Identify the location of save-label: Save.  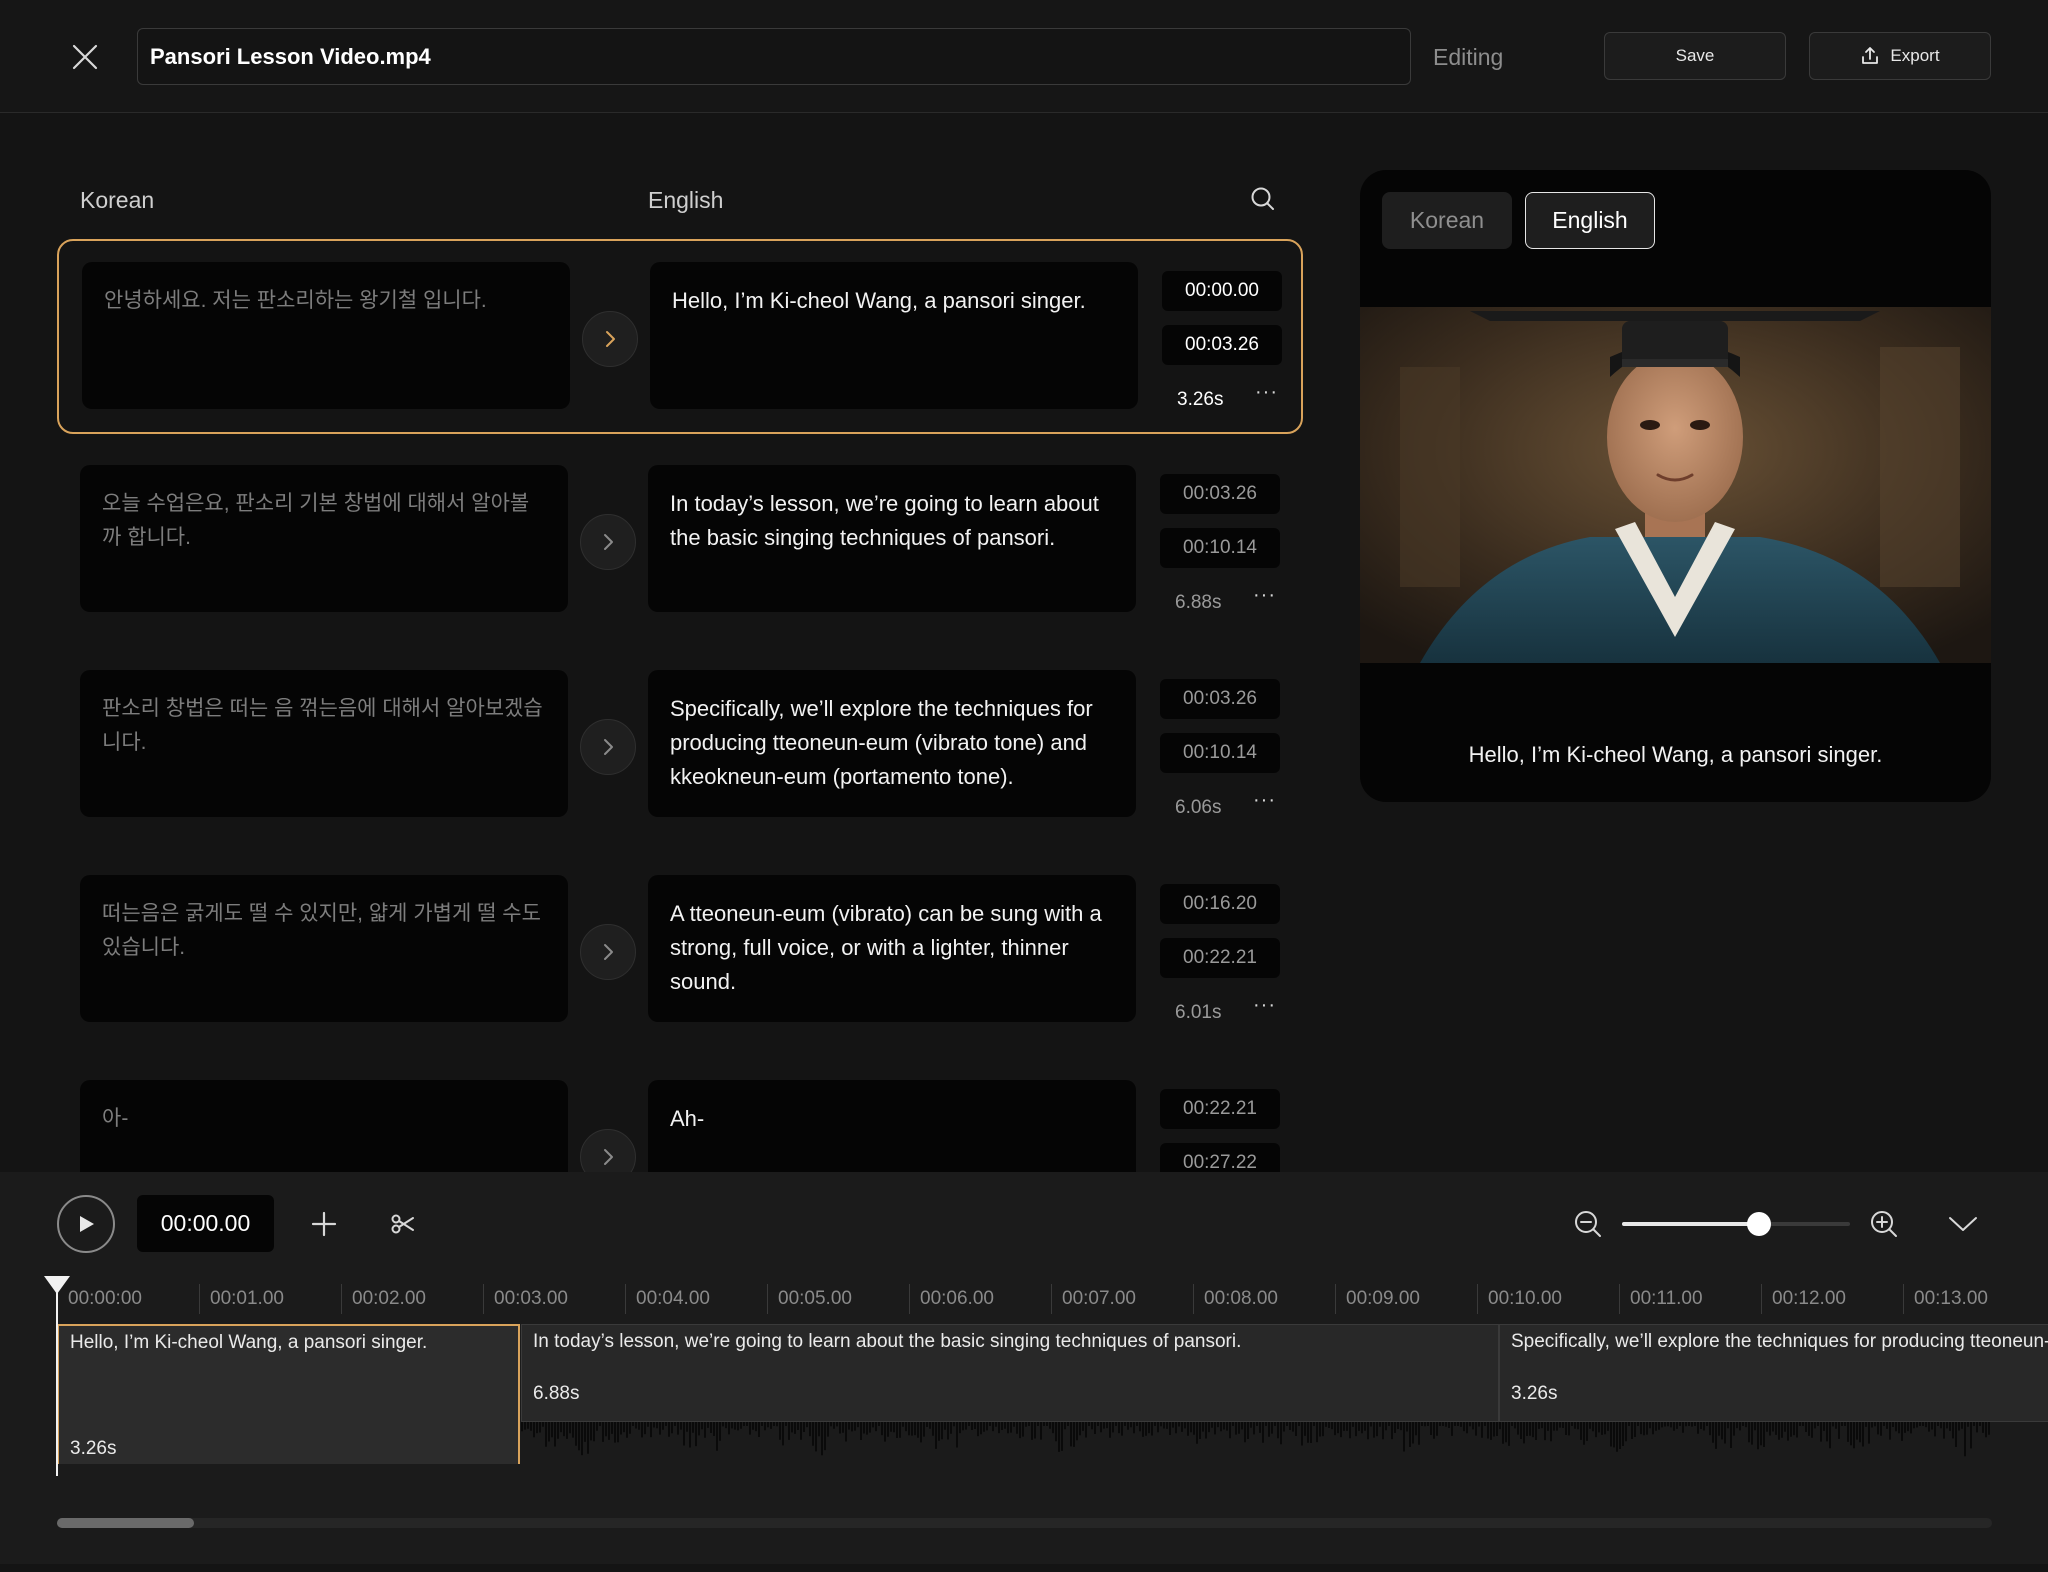
(1695, 55).